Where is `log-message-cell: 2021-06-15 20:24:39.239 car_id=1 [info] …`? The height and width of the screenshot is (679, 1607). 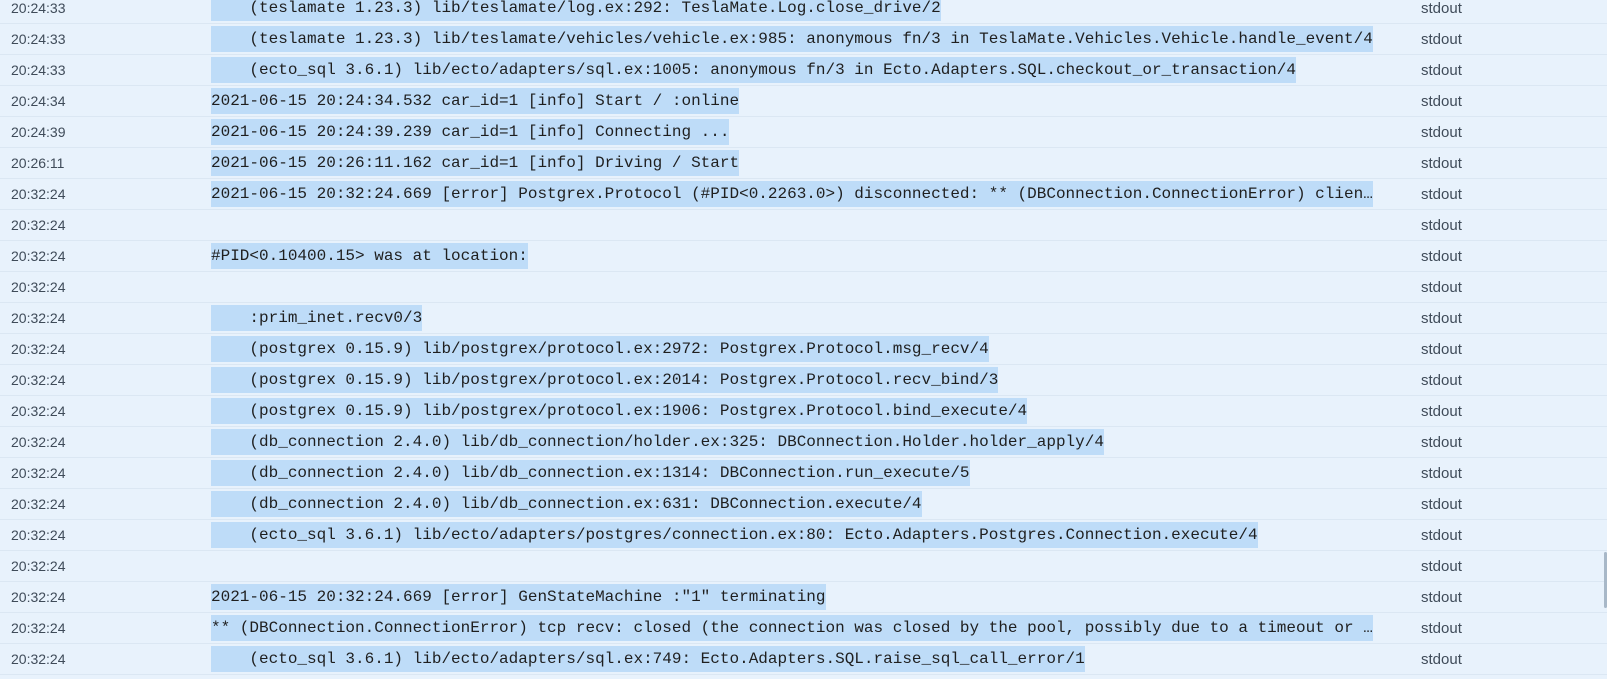 log-message-cell: 2021-06-15 20:24:39.239 car_id=1 [info] … is located at coordinates (796, 132).